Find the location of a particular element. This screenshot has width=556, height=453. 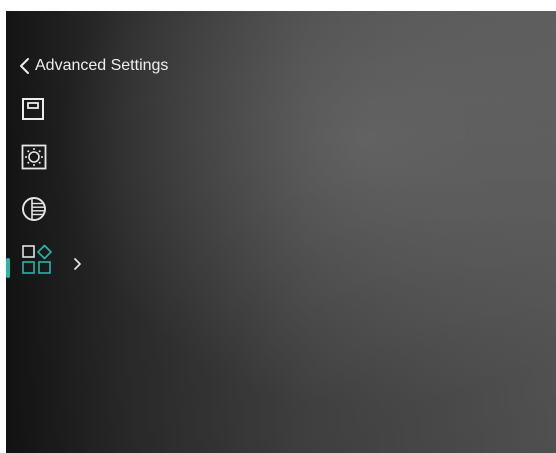

menu-item-display is located at coordinates (39, 109).